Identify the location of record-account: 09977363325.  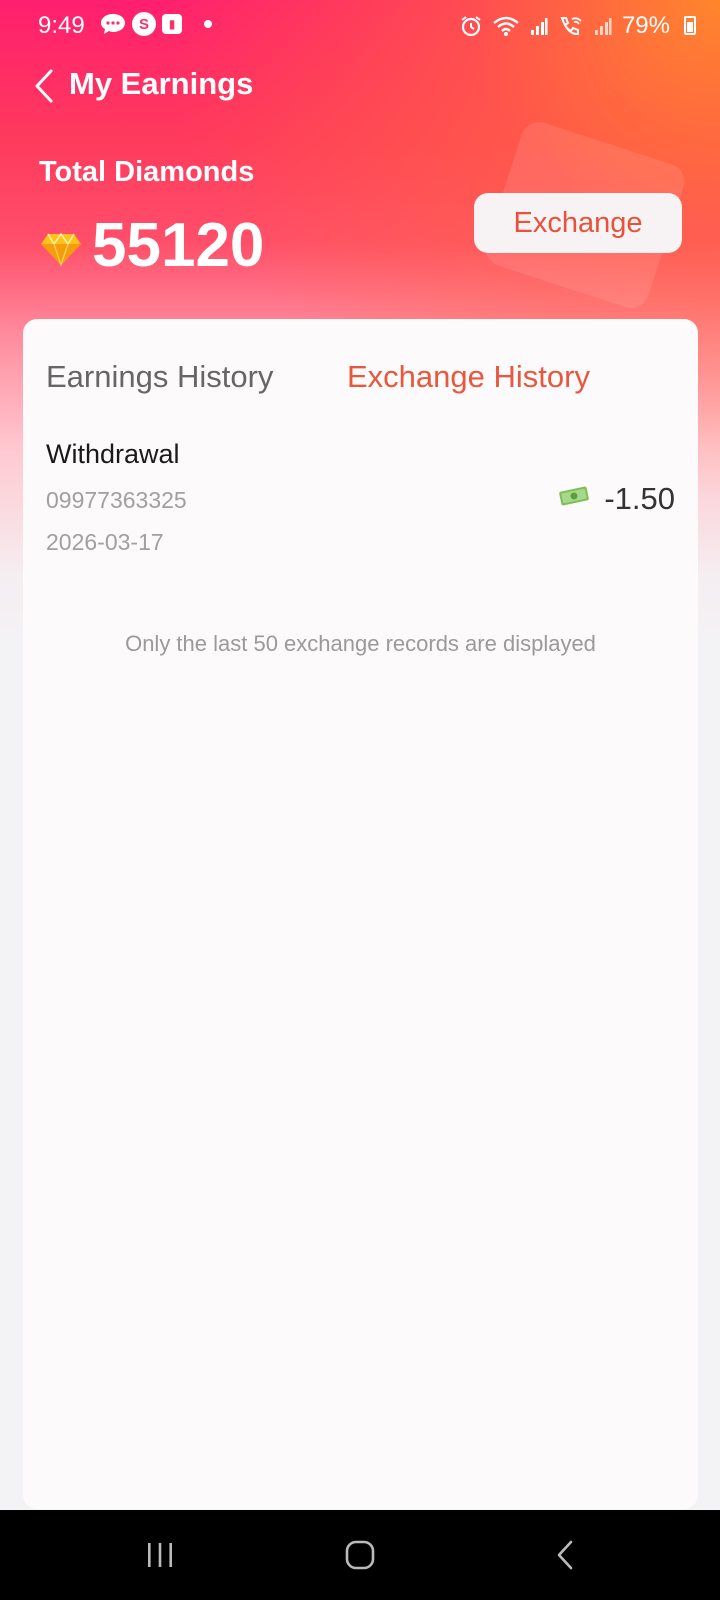
(116, 500).